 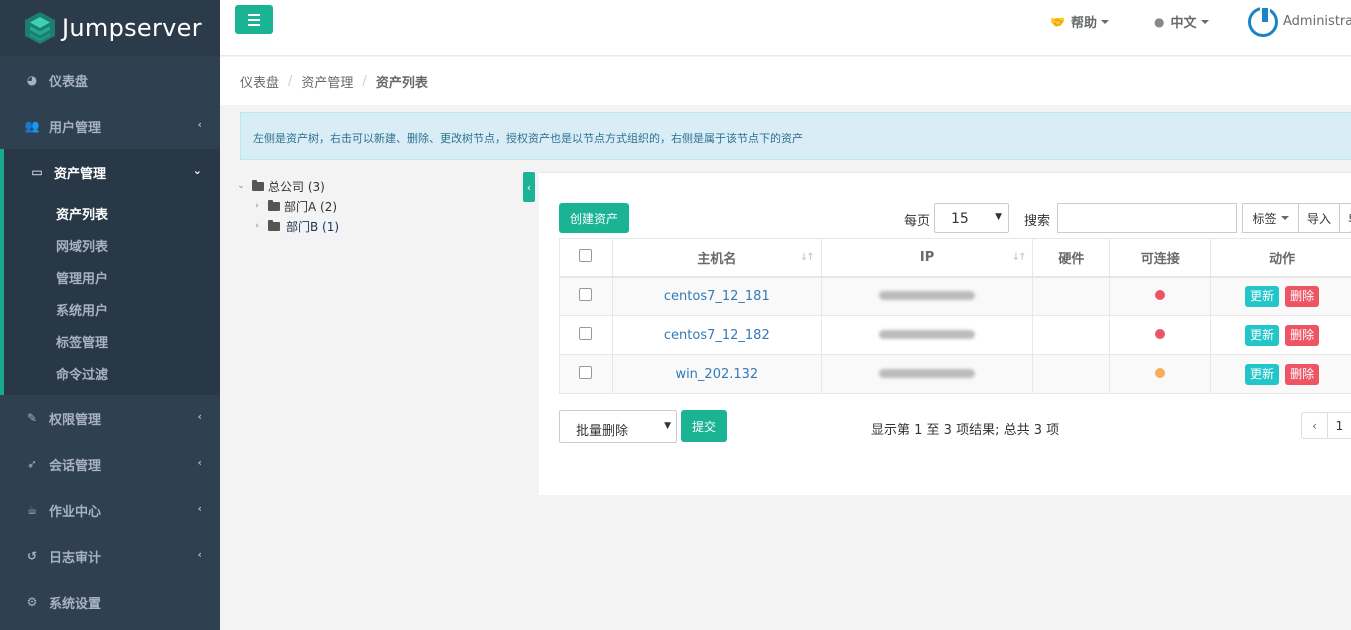 I want to click on sort-icon: ↓↑, so click(x=807, y=257).